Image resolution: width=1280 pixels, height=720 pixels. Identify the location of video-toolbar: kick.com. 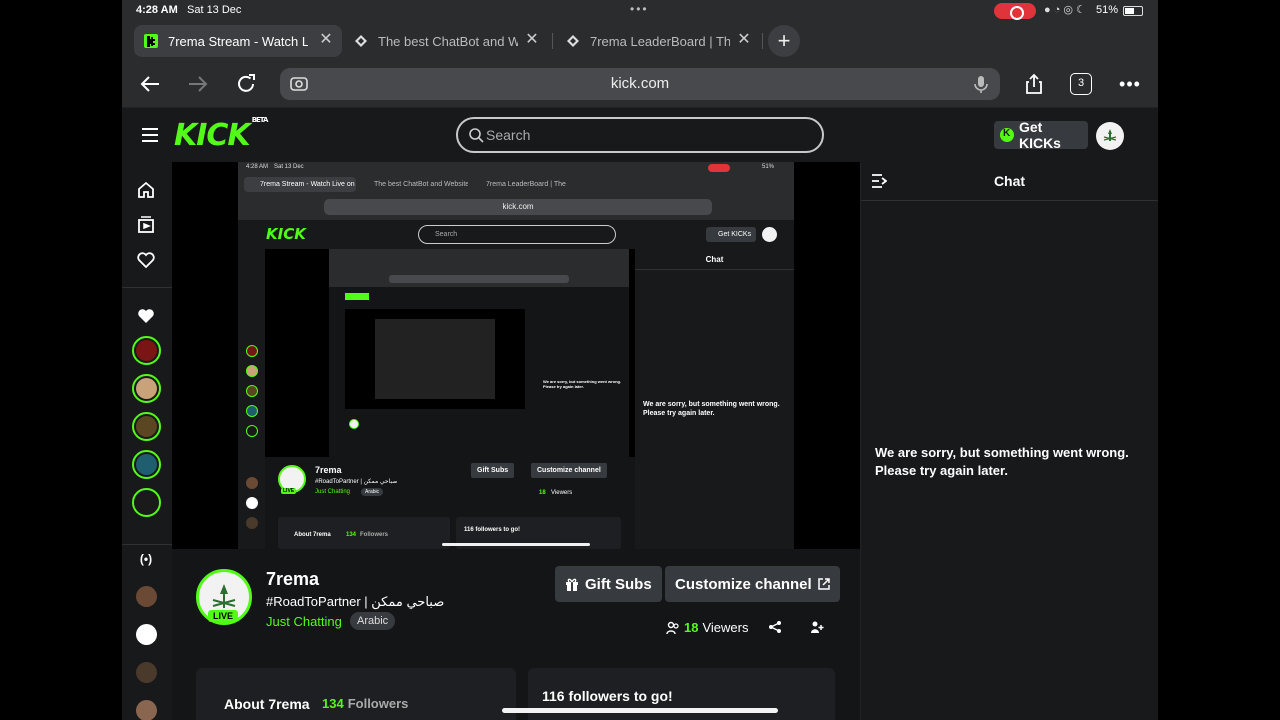
(516, 207).